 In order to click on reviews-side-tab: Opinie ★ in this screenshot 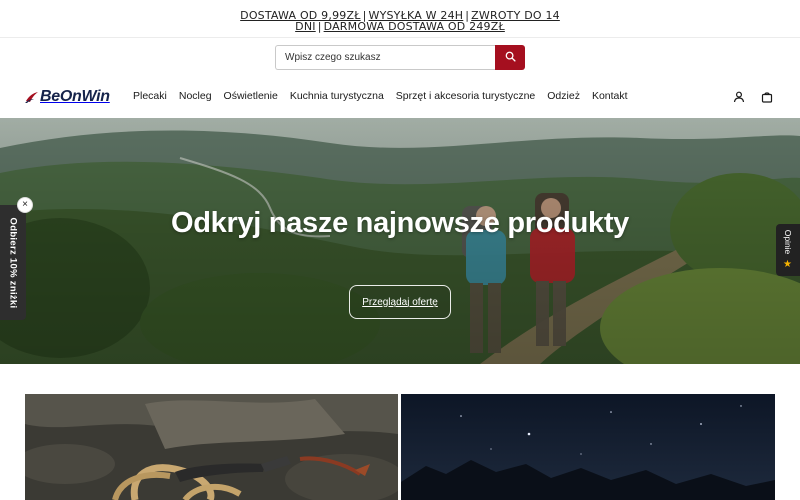, I will do `click(788, 250)`.